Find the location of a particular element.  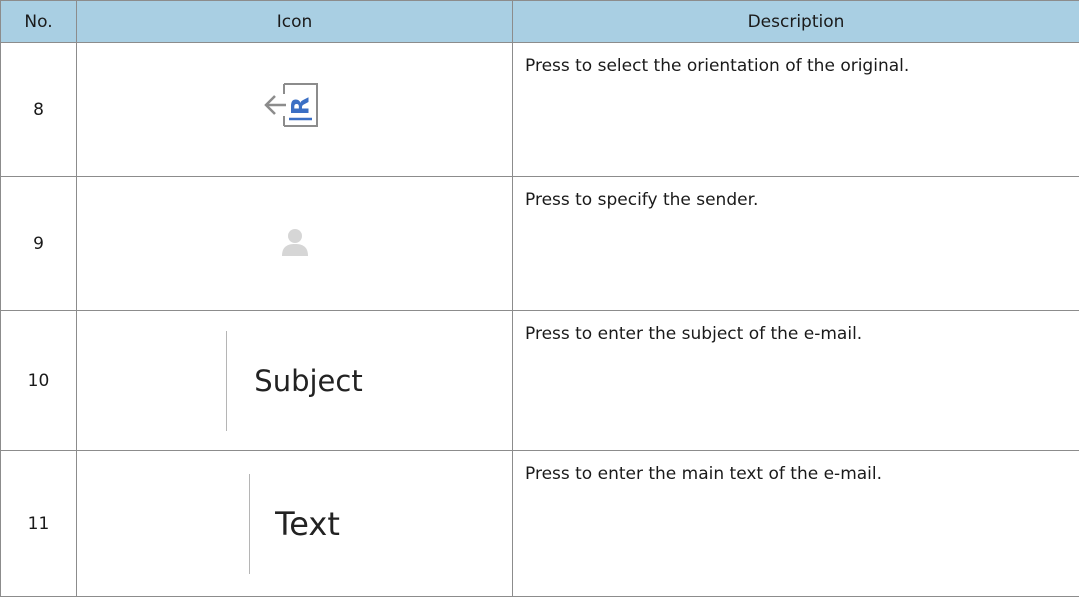

icon-cell: Text is located at coordinates (295, 524).